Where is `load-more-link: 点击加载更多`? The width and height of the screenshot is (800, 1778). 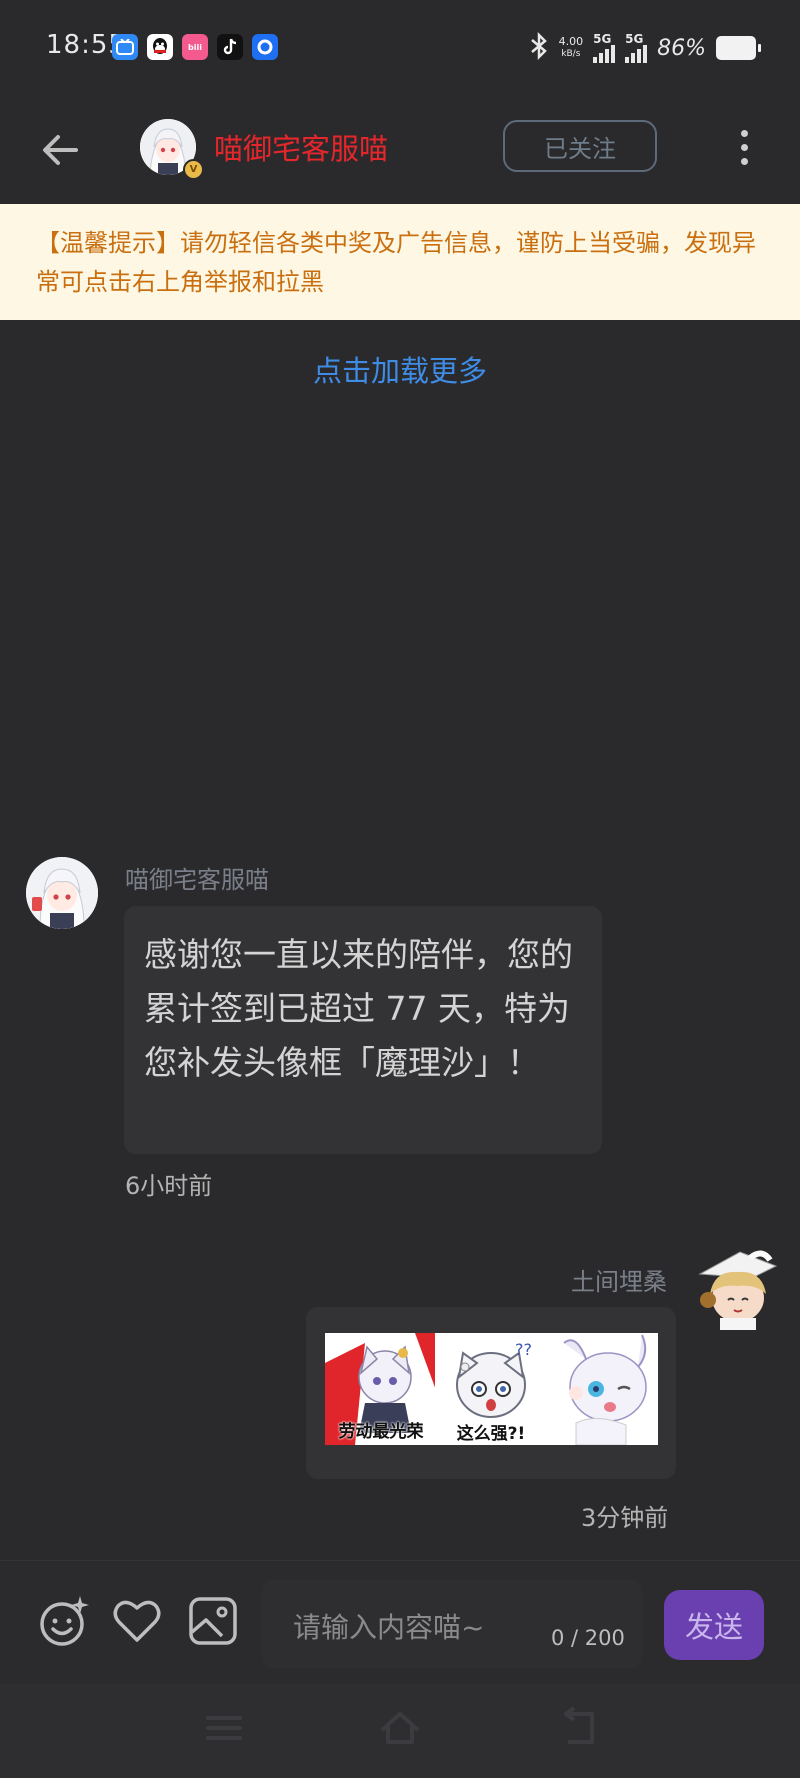 load-more-link: 点击加载更多 is located at coordinates (400, 369).